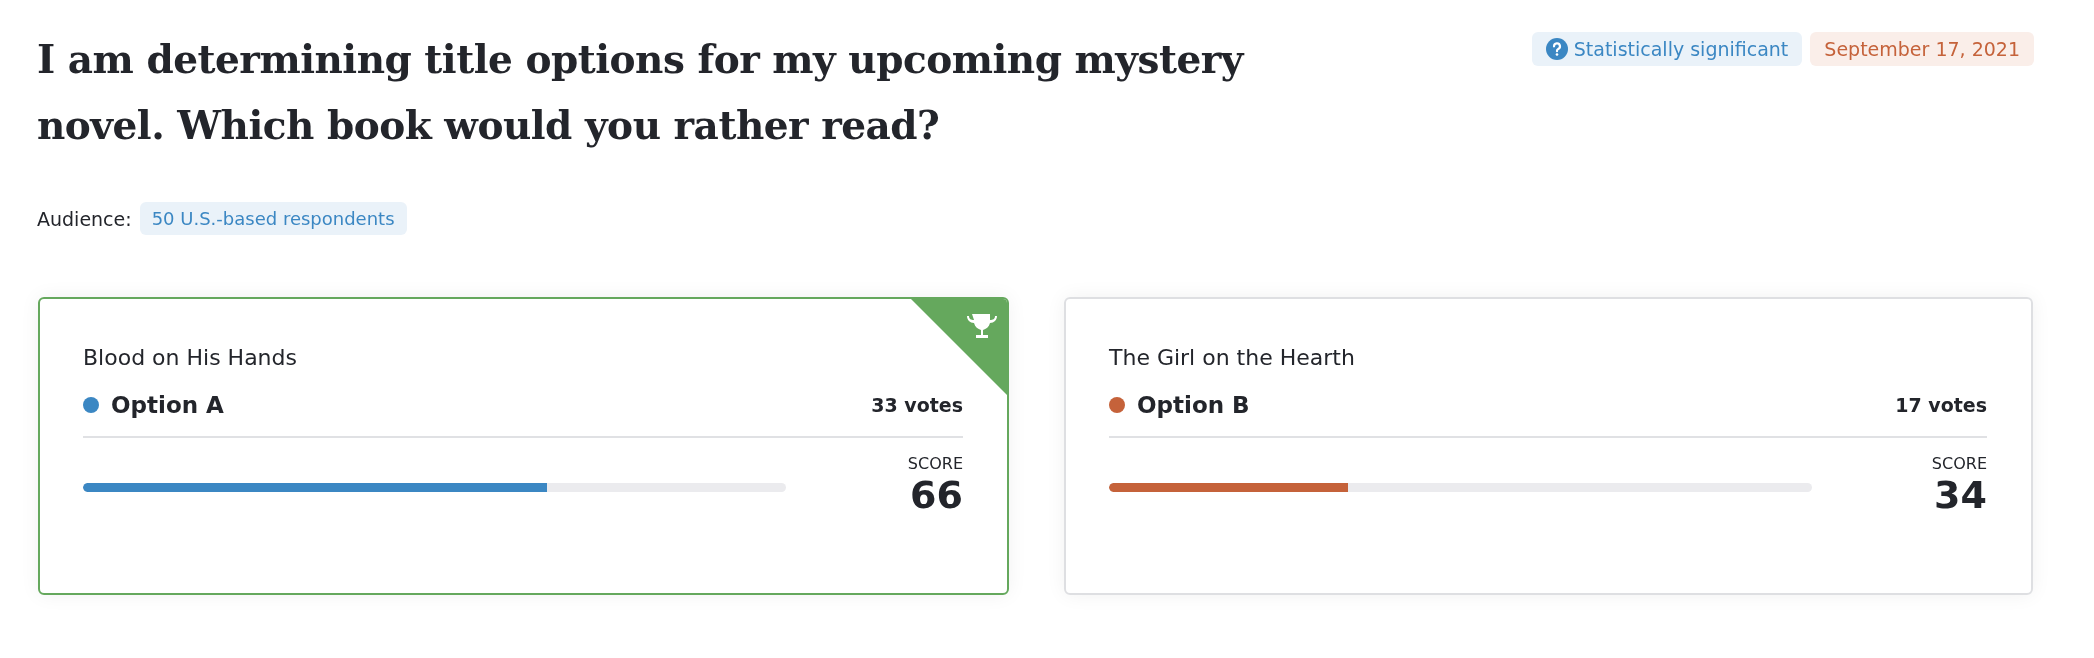 The image size is (2094, 658). I want to click on option-name: Option B, so click(1194, 405).